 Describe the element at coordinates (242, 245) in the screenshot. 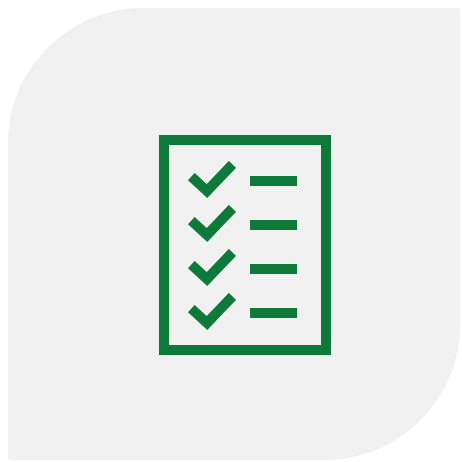

I see `checklist-rows` at that location.